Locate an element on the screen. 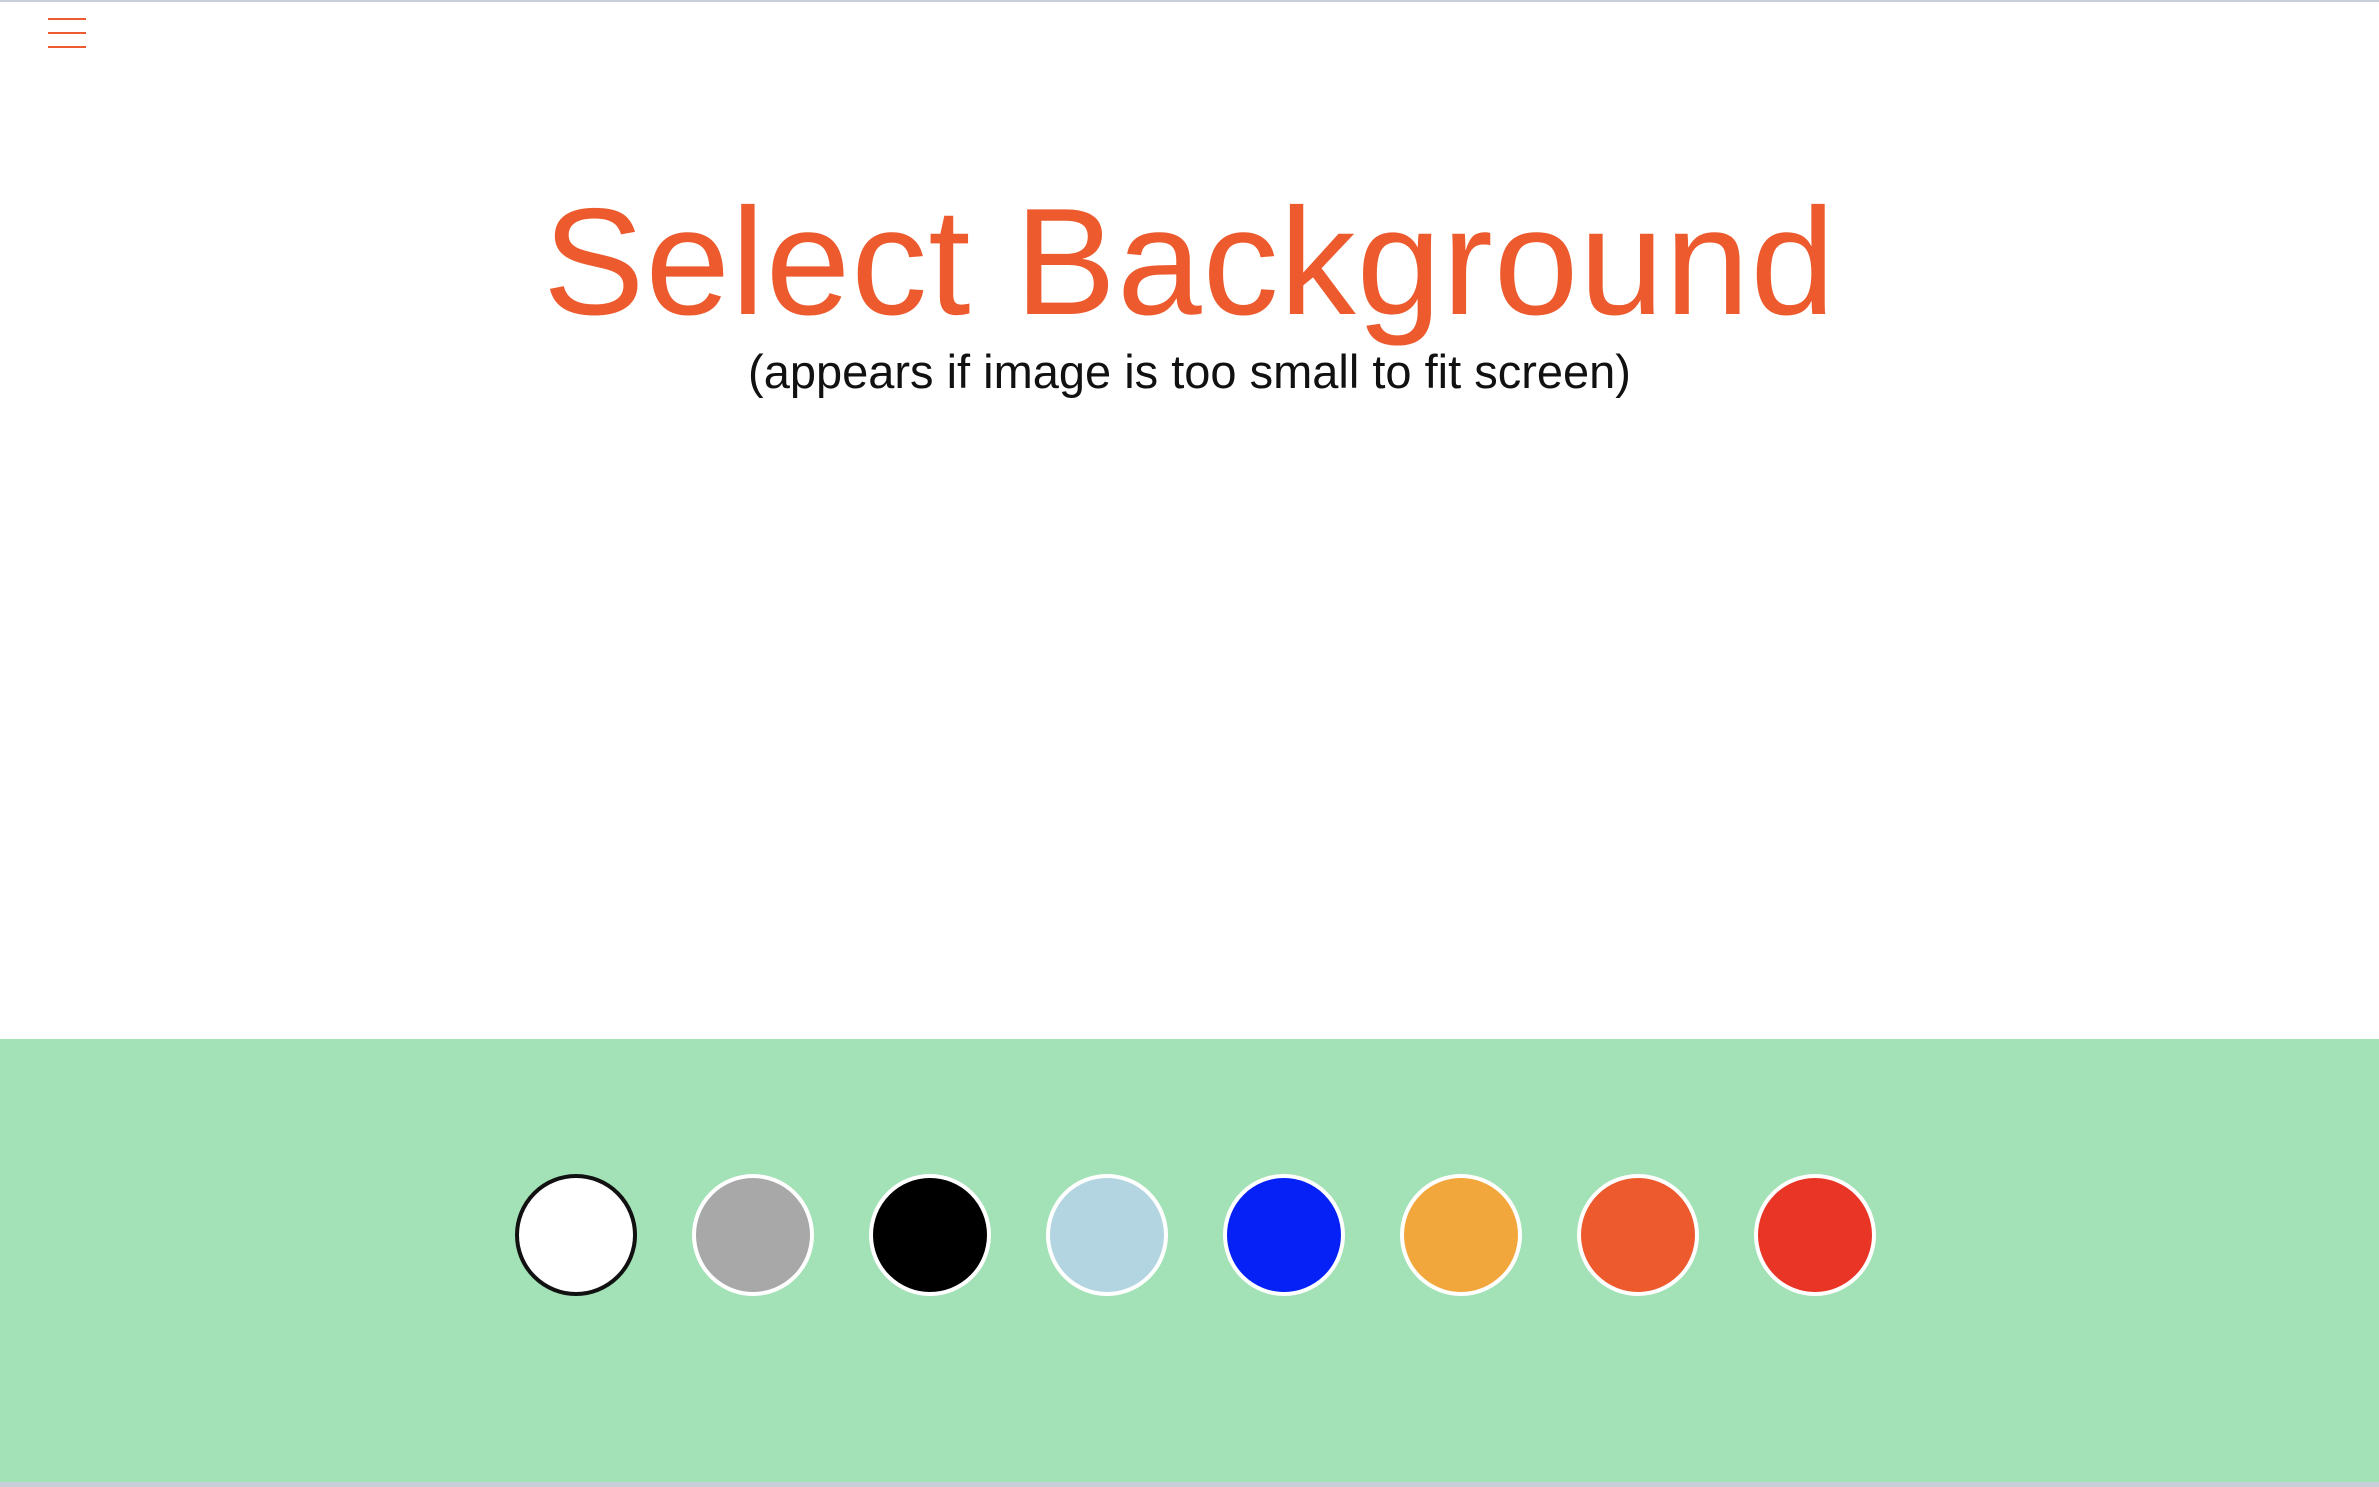 The image size is (2379, 1487). color-swatch-blue is located at coordinates (1284, 1235).